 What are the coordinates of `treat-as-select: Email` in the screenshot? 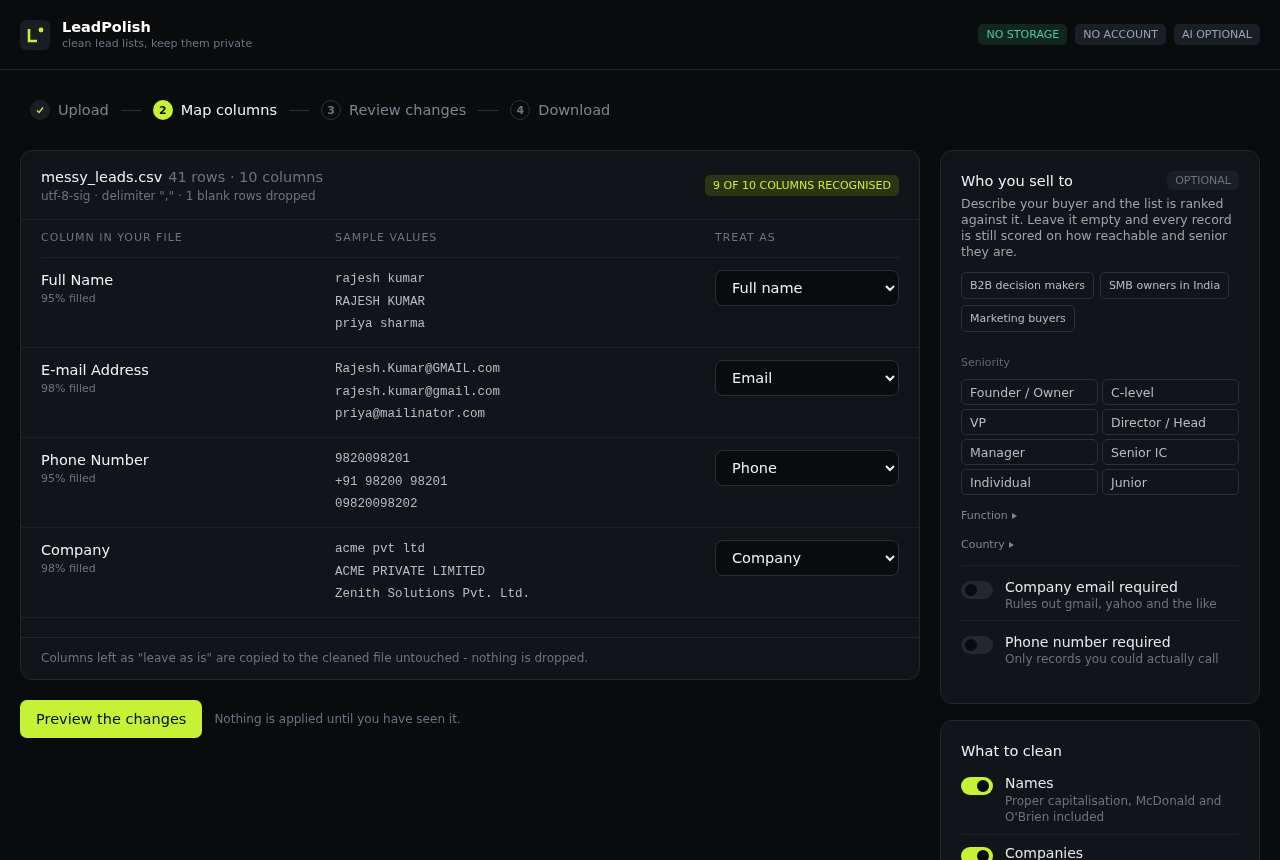 It's located at (807, 378).